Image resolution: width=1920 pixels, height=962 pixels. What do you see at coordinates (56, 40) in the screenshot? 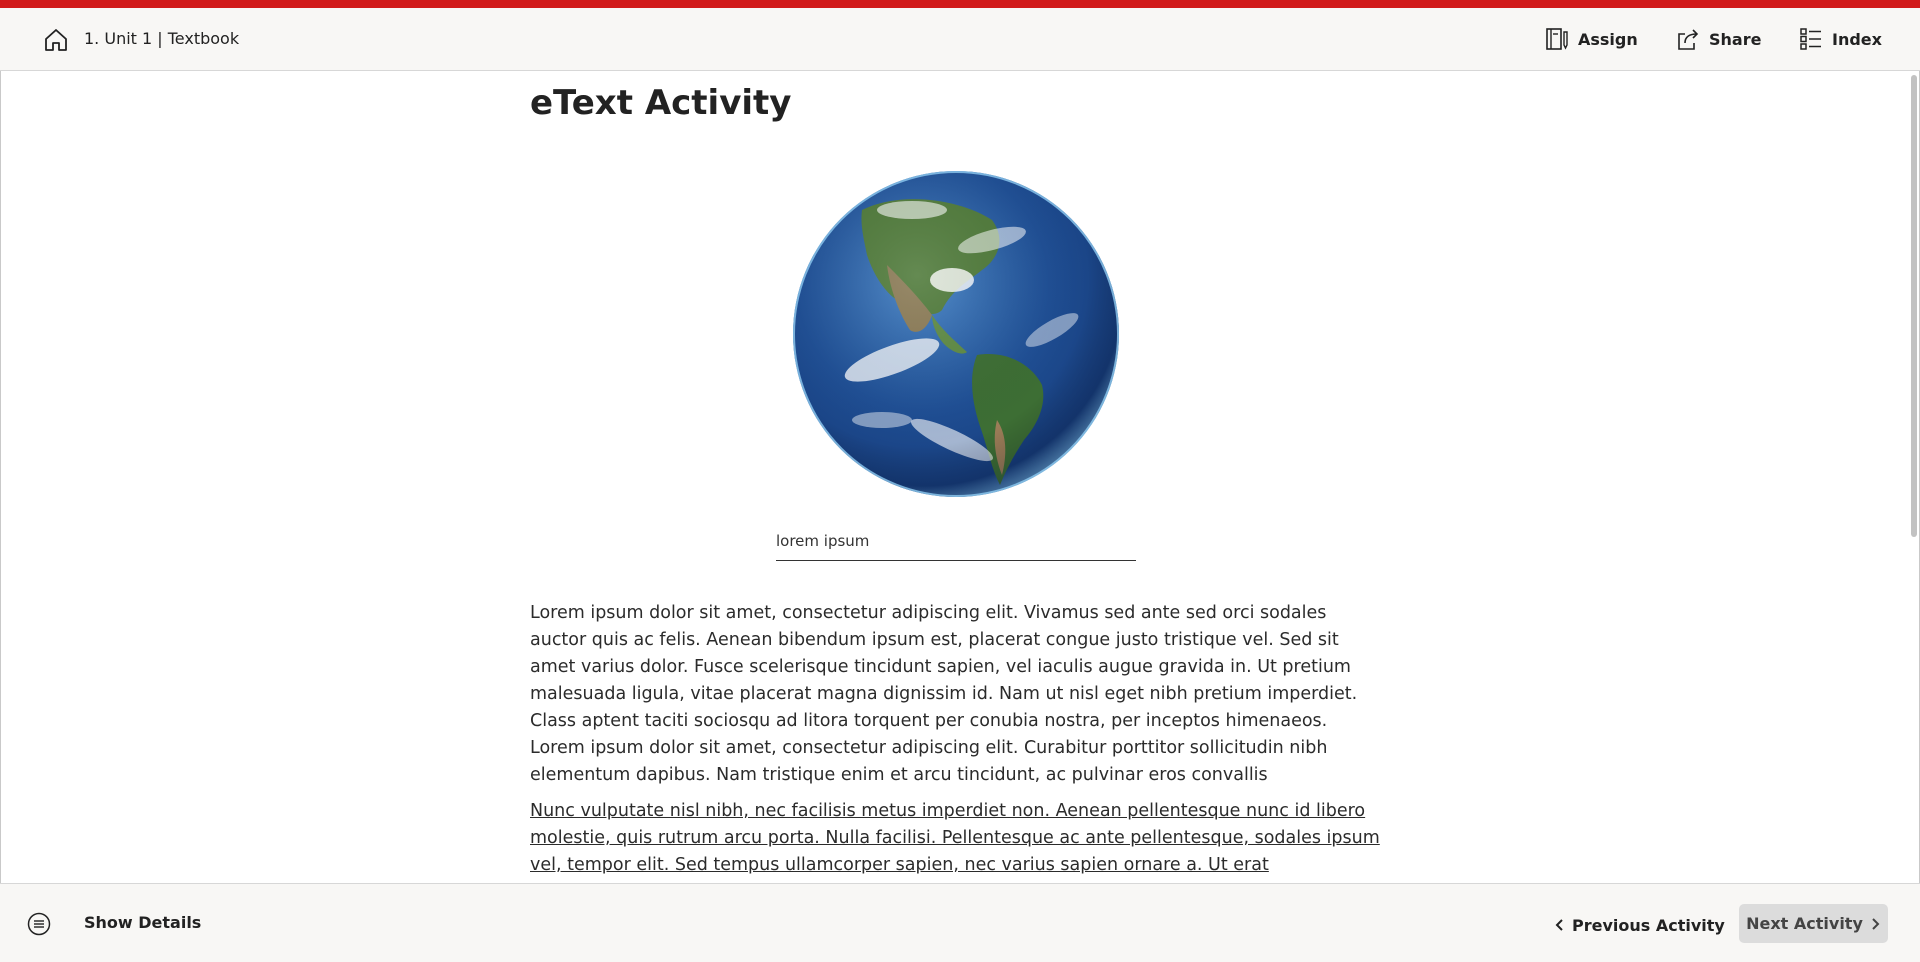
I see `home-icon` at bounding box center [56, 40].